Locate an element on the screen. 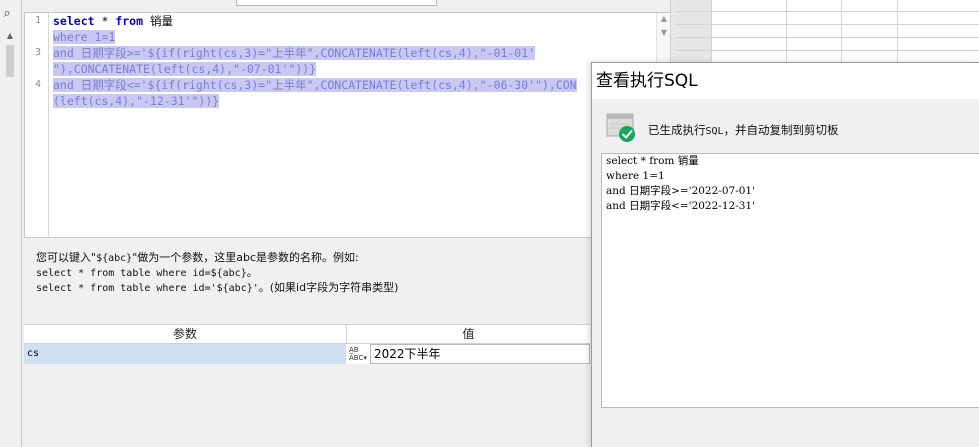 The width and height of the screenshot is (979, 447). scroll-down-icon: ▼ is located at coordinates (664, 33).